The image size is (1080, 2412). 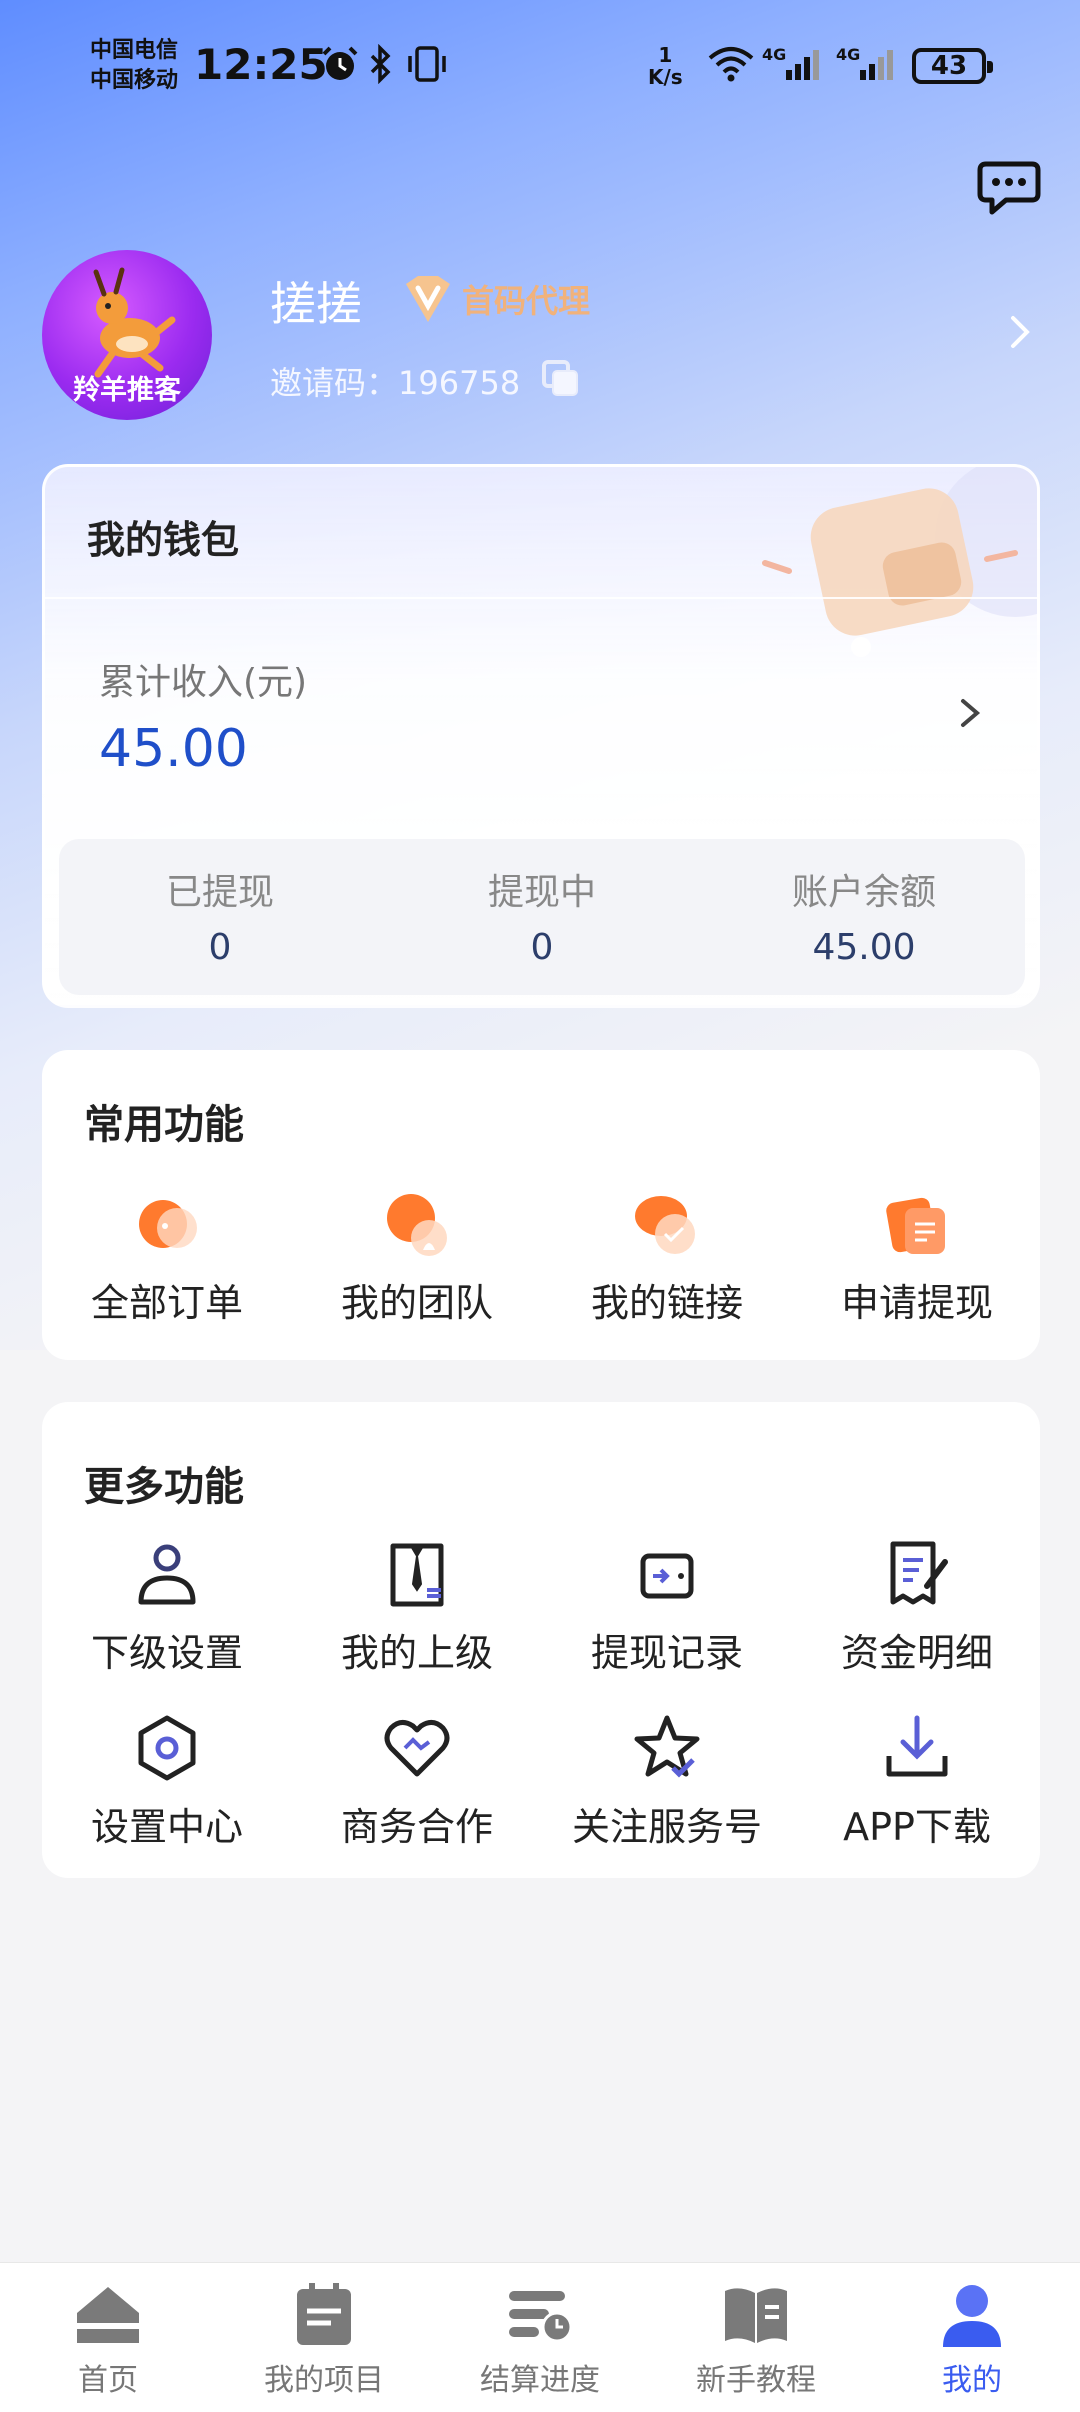 I want to click on status-time: 12:25, so click(x=261, y=64).